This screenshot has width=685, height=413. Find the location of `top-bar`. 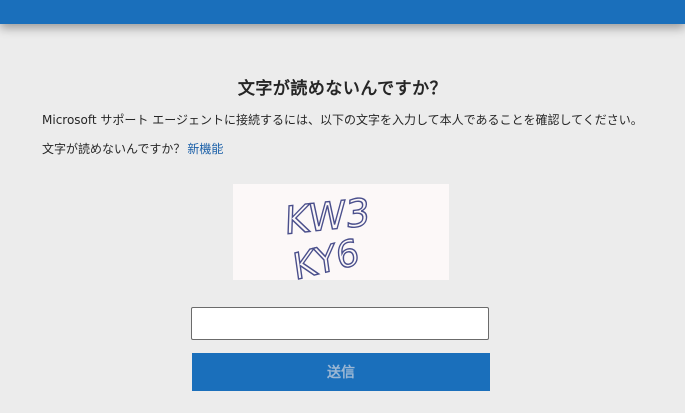

top-bar is located at coordinates (342, 12).